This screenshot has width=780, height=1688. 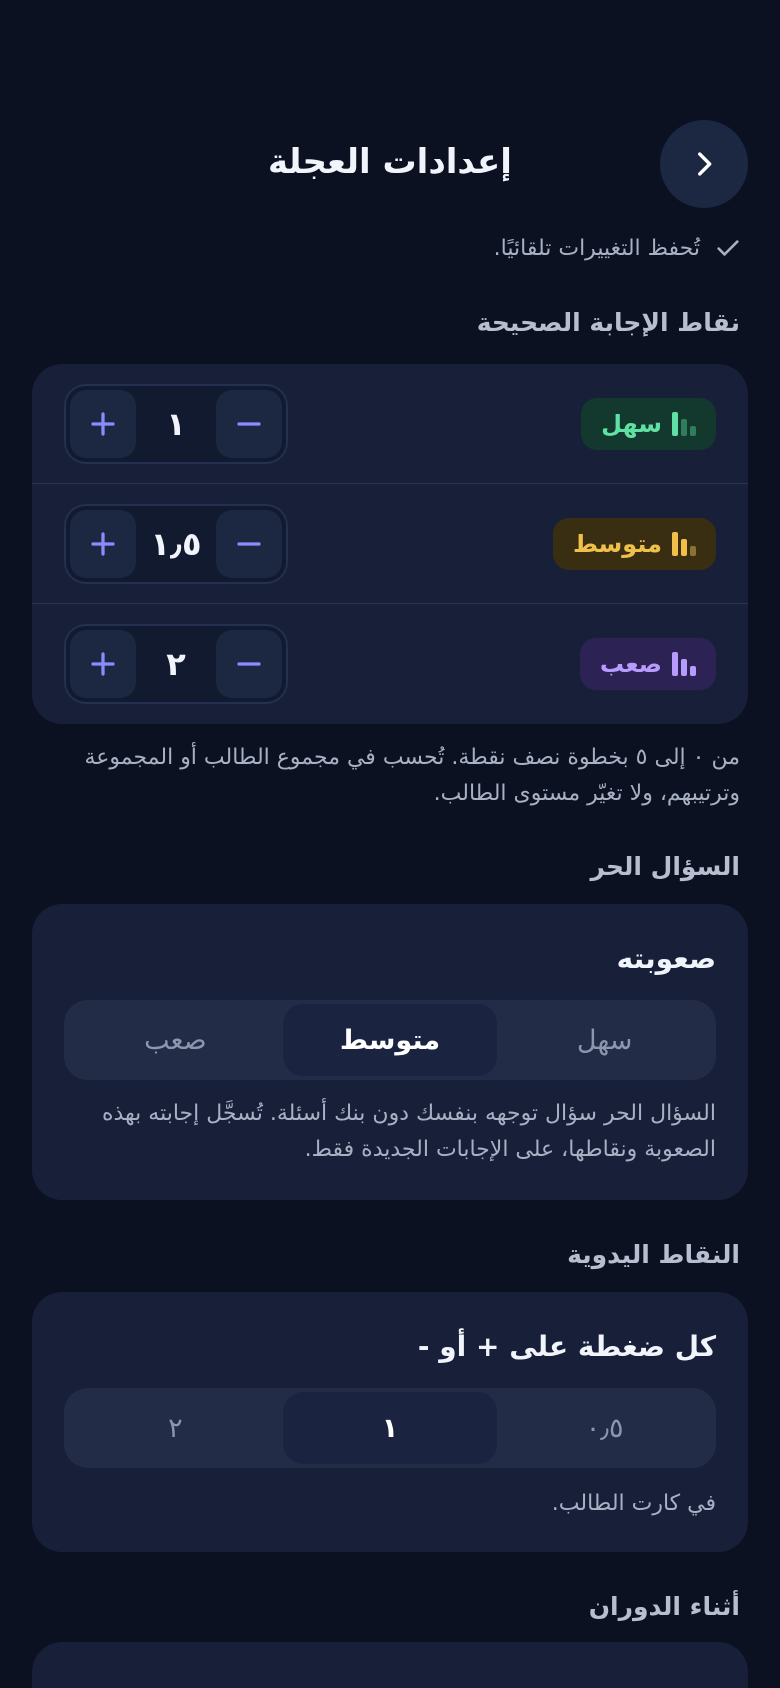 What do you see at coordinates (617, 543) in the screenshot?
I see `difficulty-label: متوسط` at bounding box center [617, 543].